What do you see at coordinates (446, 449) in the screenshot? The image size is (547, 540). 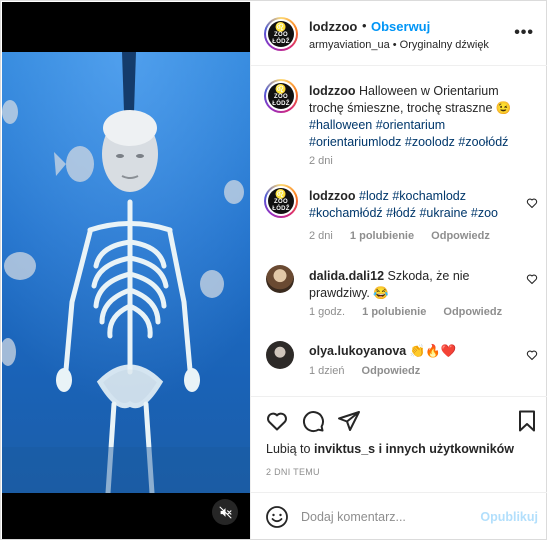 I see `likes-others: i innych użytkowników` at bounding box center [446, 449].